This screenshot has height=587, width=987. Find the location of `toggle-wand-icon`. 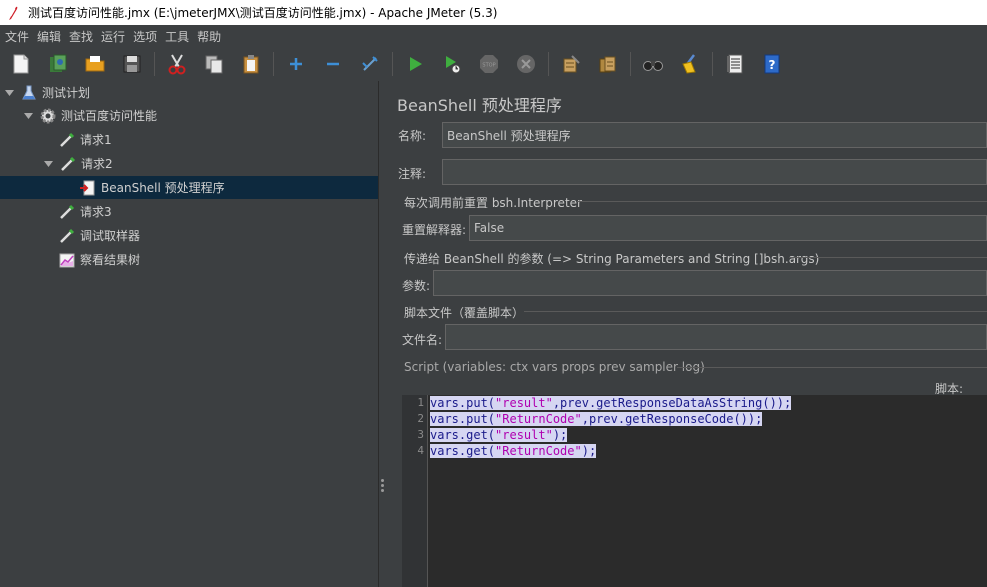

toggle-wand-icon is located at coordinates (370, 63).